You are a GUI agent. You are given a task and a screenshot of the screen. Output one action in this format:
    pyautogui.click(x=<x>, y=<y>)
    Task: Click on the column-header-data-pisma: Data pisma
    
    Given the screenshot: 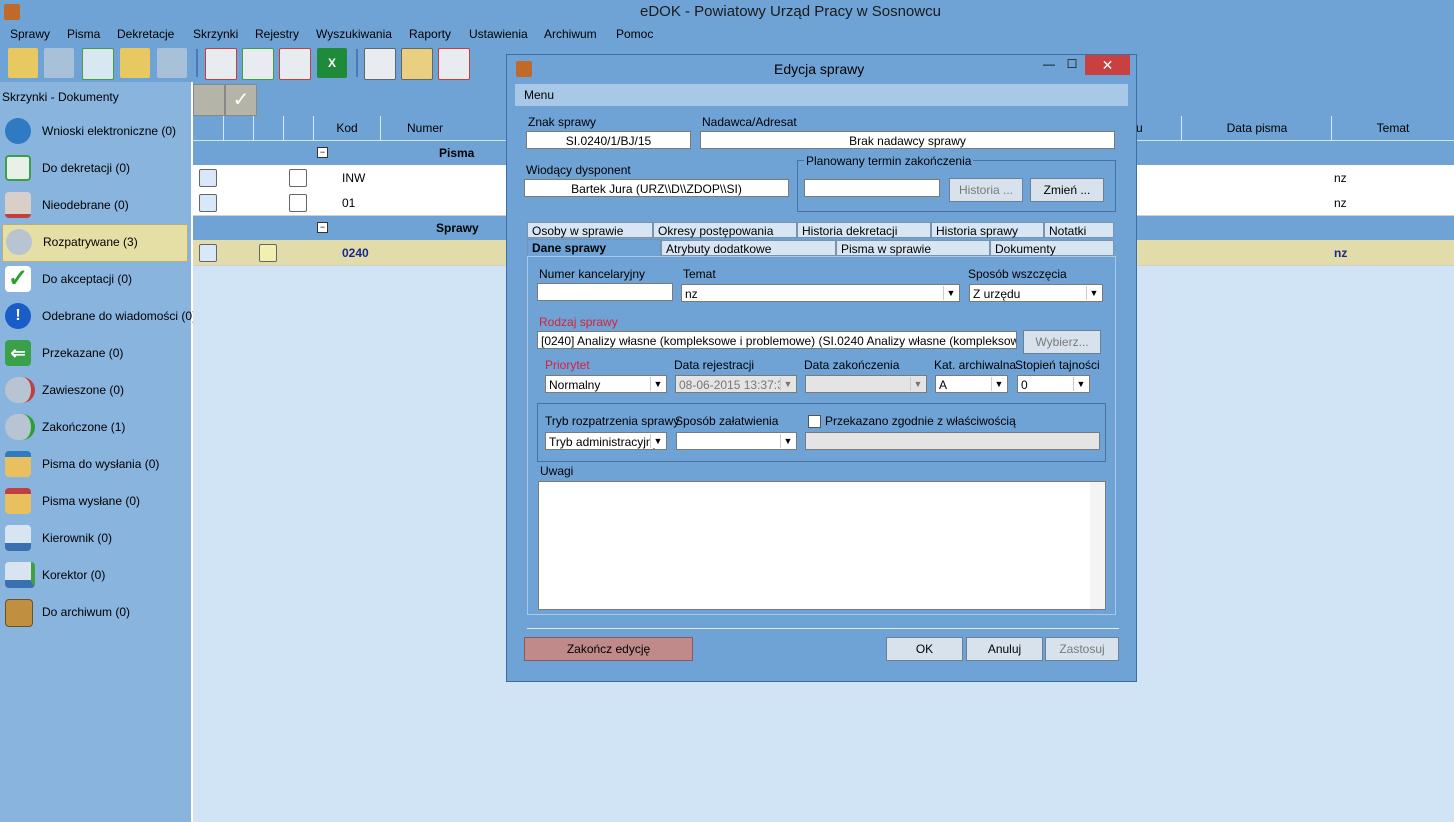 What is the action you would take?
    pyautogui.click(x=1257, y=128)
    